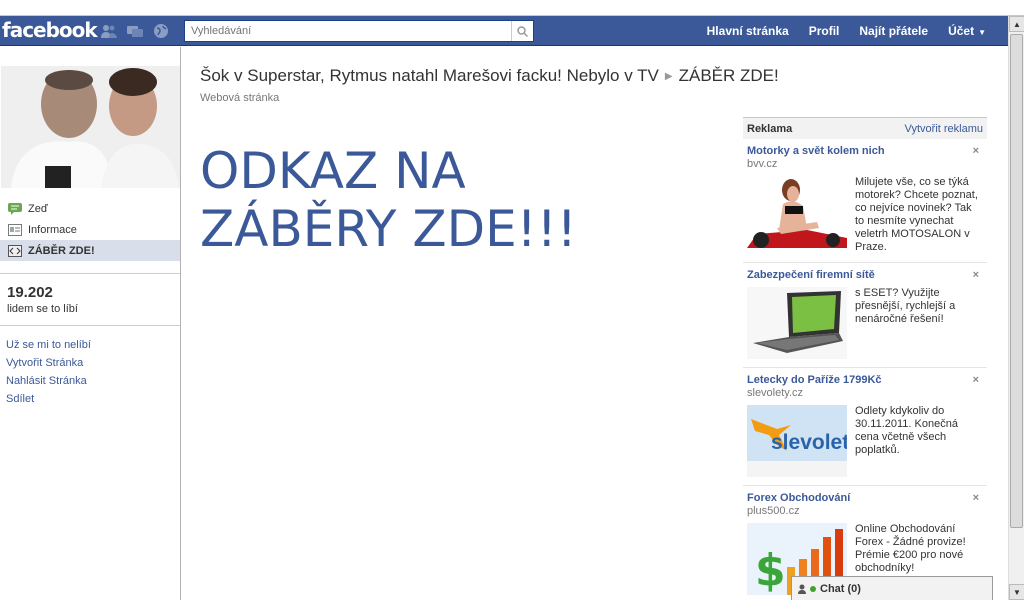 The width and height of the screenshot is (1024, 600). I want to click on online-status-icon, so click(813, 588).